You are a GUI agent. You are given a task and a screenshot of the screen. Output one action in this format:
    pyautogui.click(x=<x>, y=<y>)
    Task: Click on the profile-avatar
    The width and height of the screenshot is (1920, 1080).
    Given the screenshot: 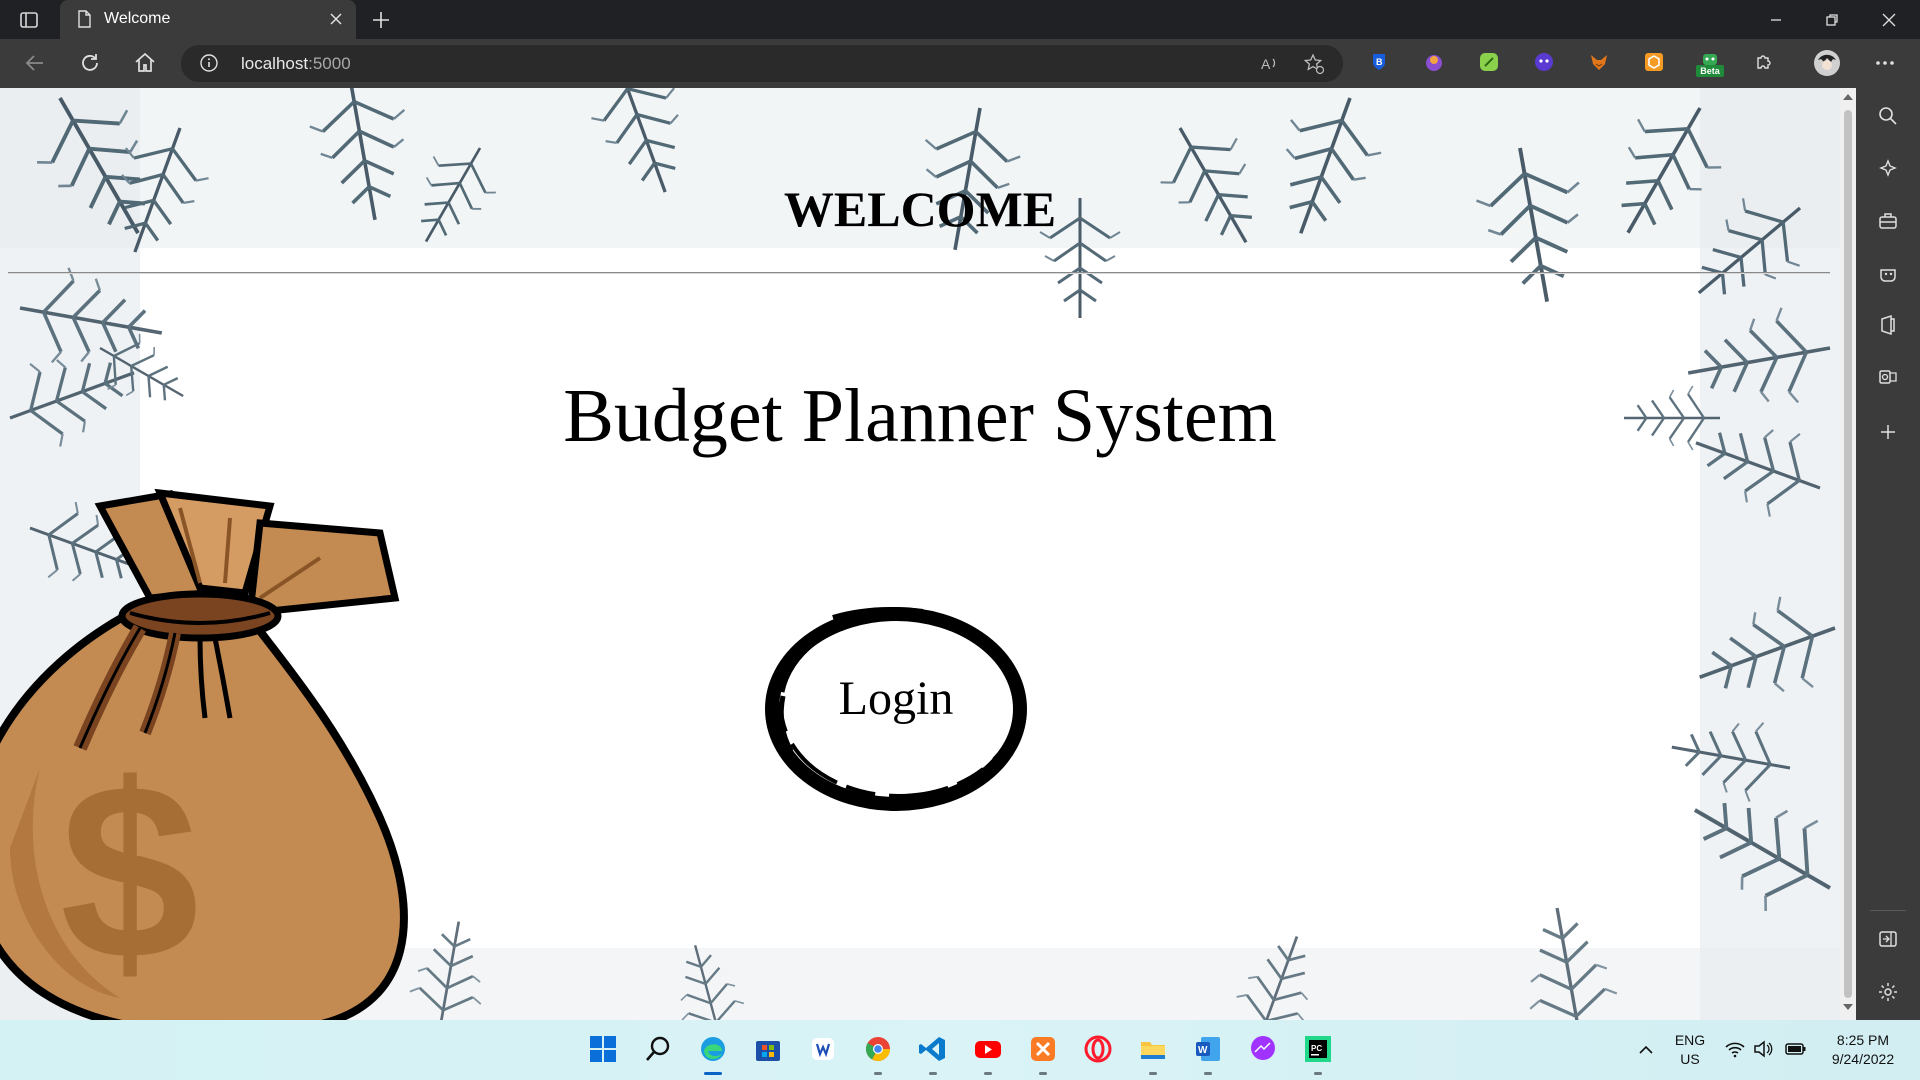 What is the action you would take?
    pyautogui.click(x=1827, y=63)
    